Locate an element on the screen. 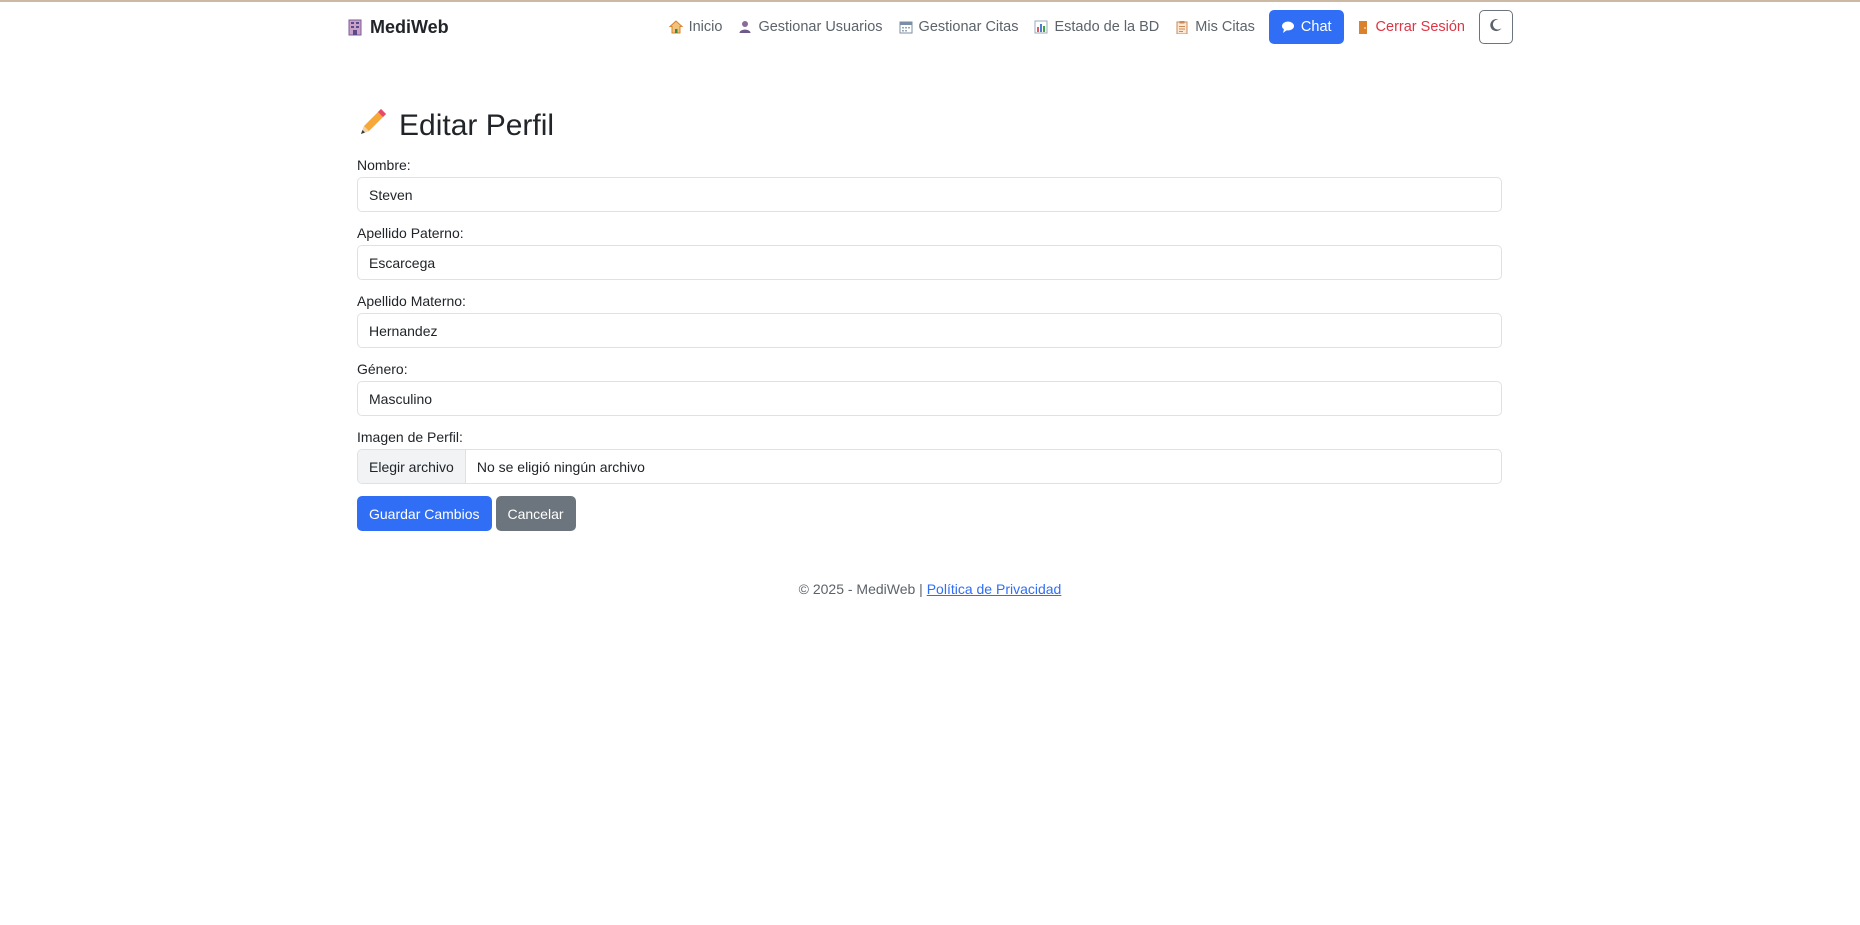 Image resolution: width=1860 pixels, height=925 pixels. nav-item-label: Gestionar Usuarios is located at coordinates (820, 27).